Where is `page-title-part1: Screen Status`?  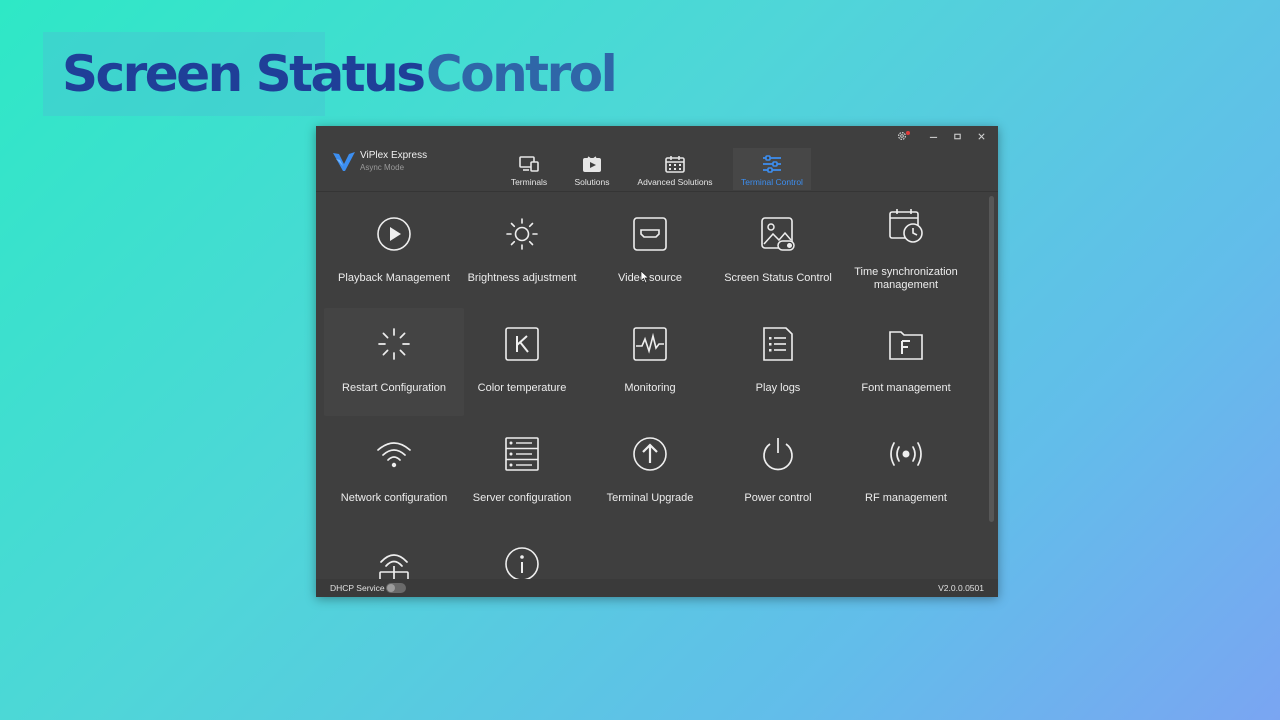
page-title-part1: Screen Status is located at coordinates (244, 74).